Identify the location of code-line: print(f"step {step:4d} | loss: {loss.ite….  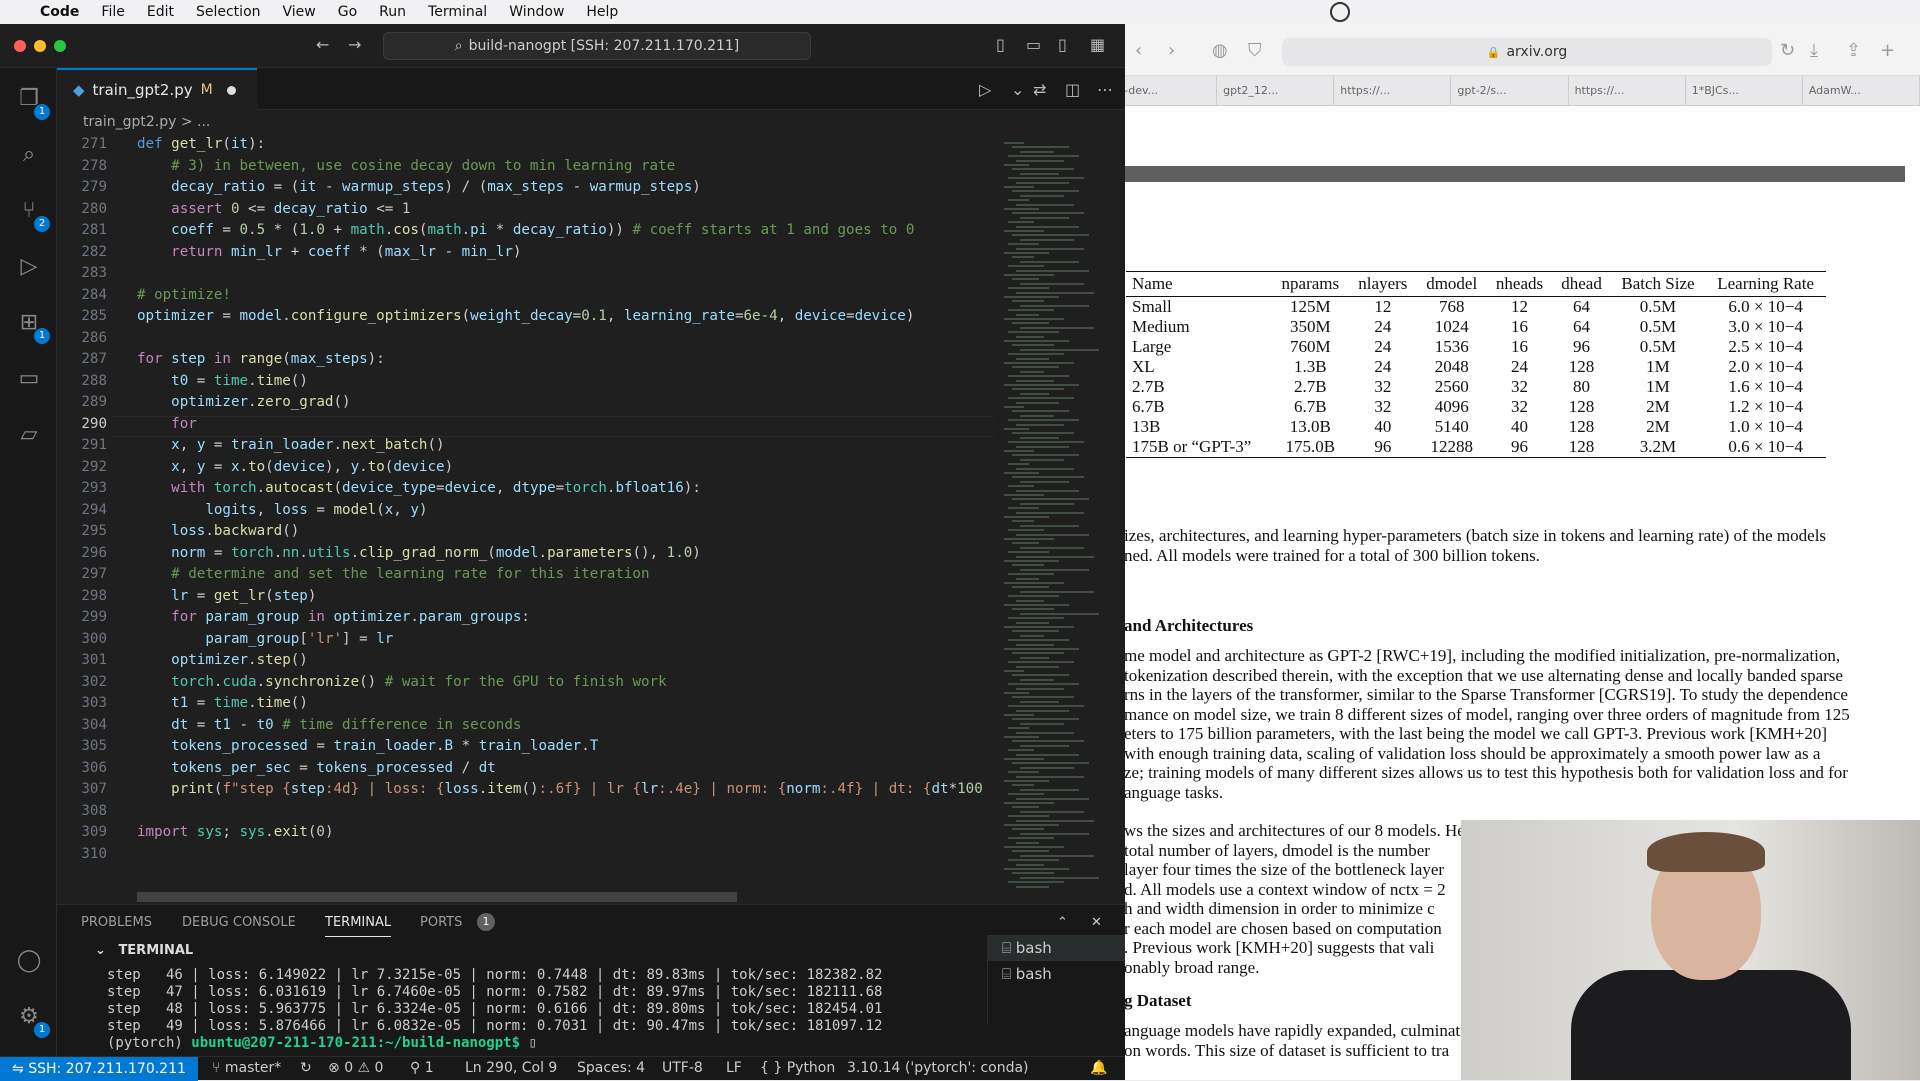
(560, 789).